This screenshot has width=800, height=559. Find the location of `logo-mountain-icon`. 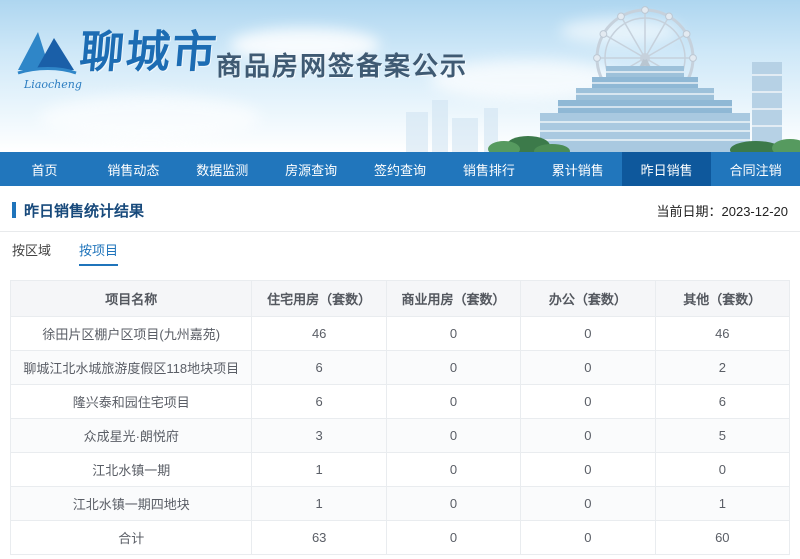

logo-mountain-icon is located at coordinates (47, 53).